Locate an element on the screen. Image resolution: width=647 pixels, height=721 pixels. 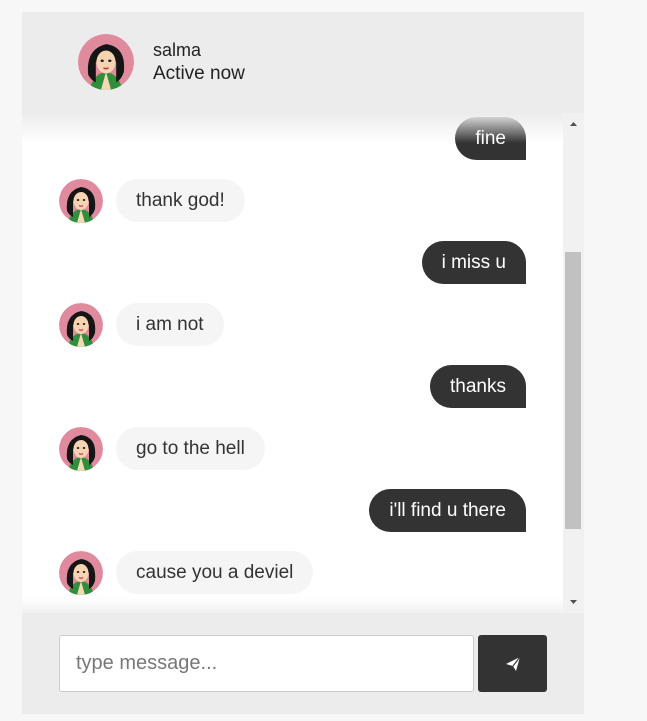
paper-plane-icon is located at coordinates (512, 663).